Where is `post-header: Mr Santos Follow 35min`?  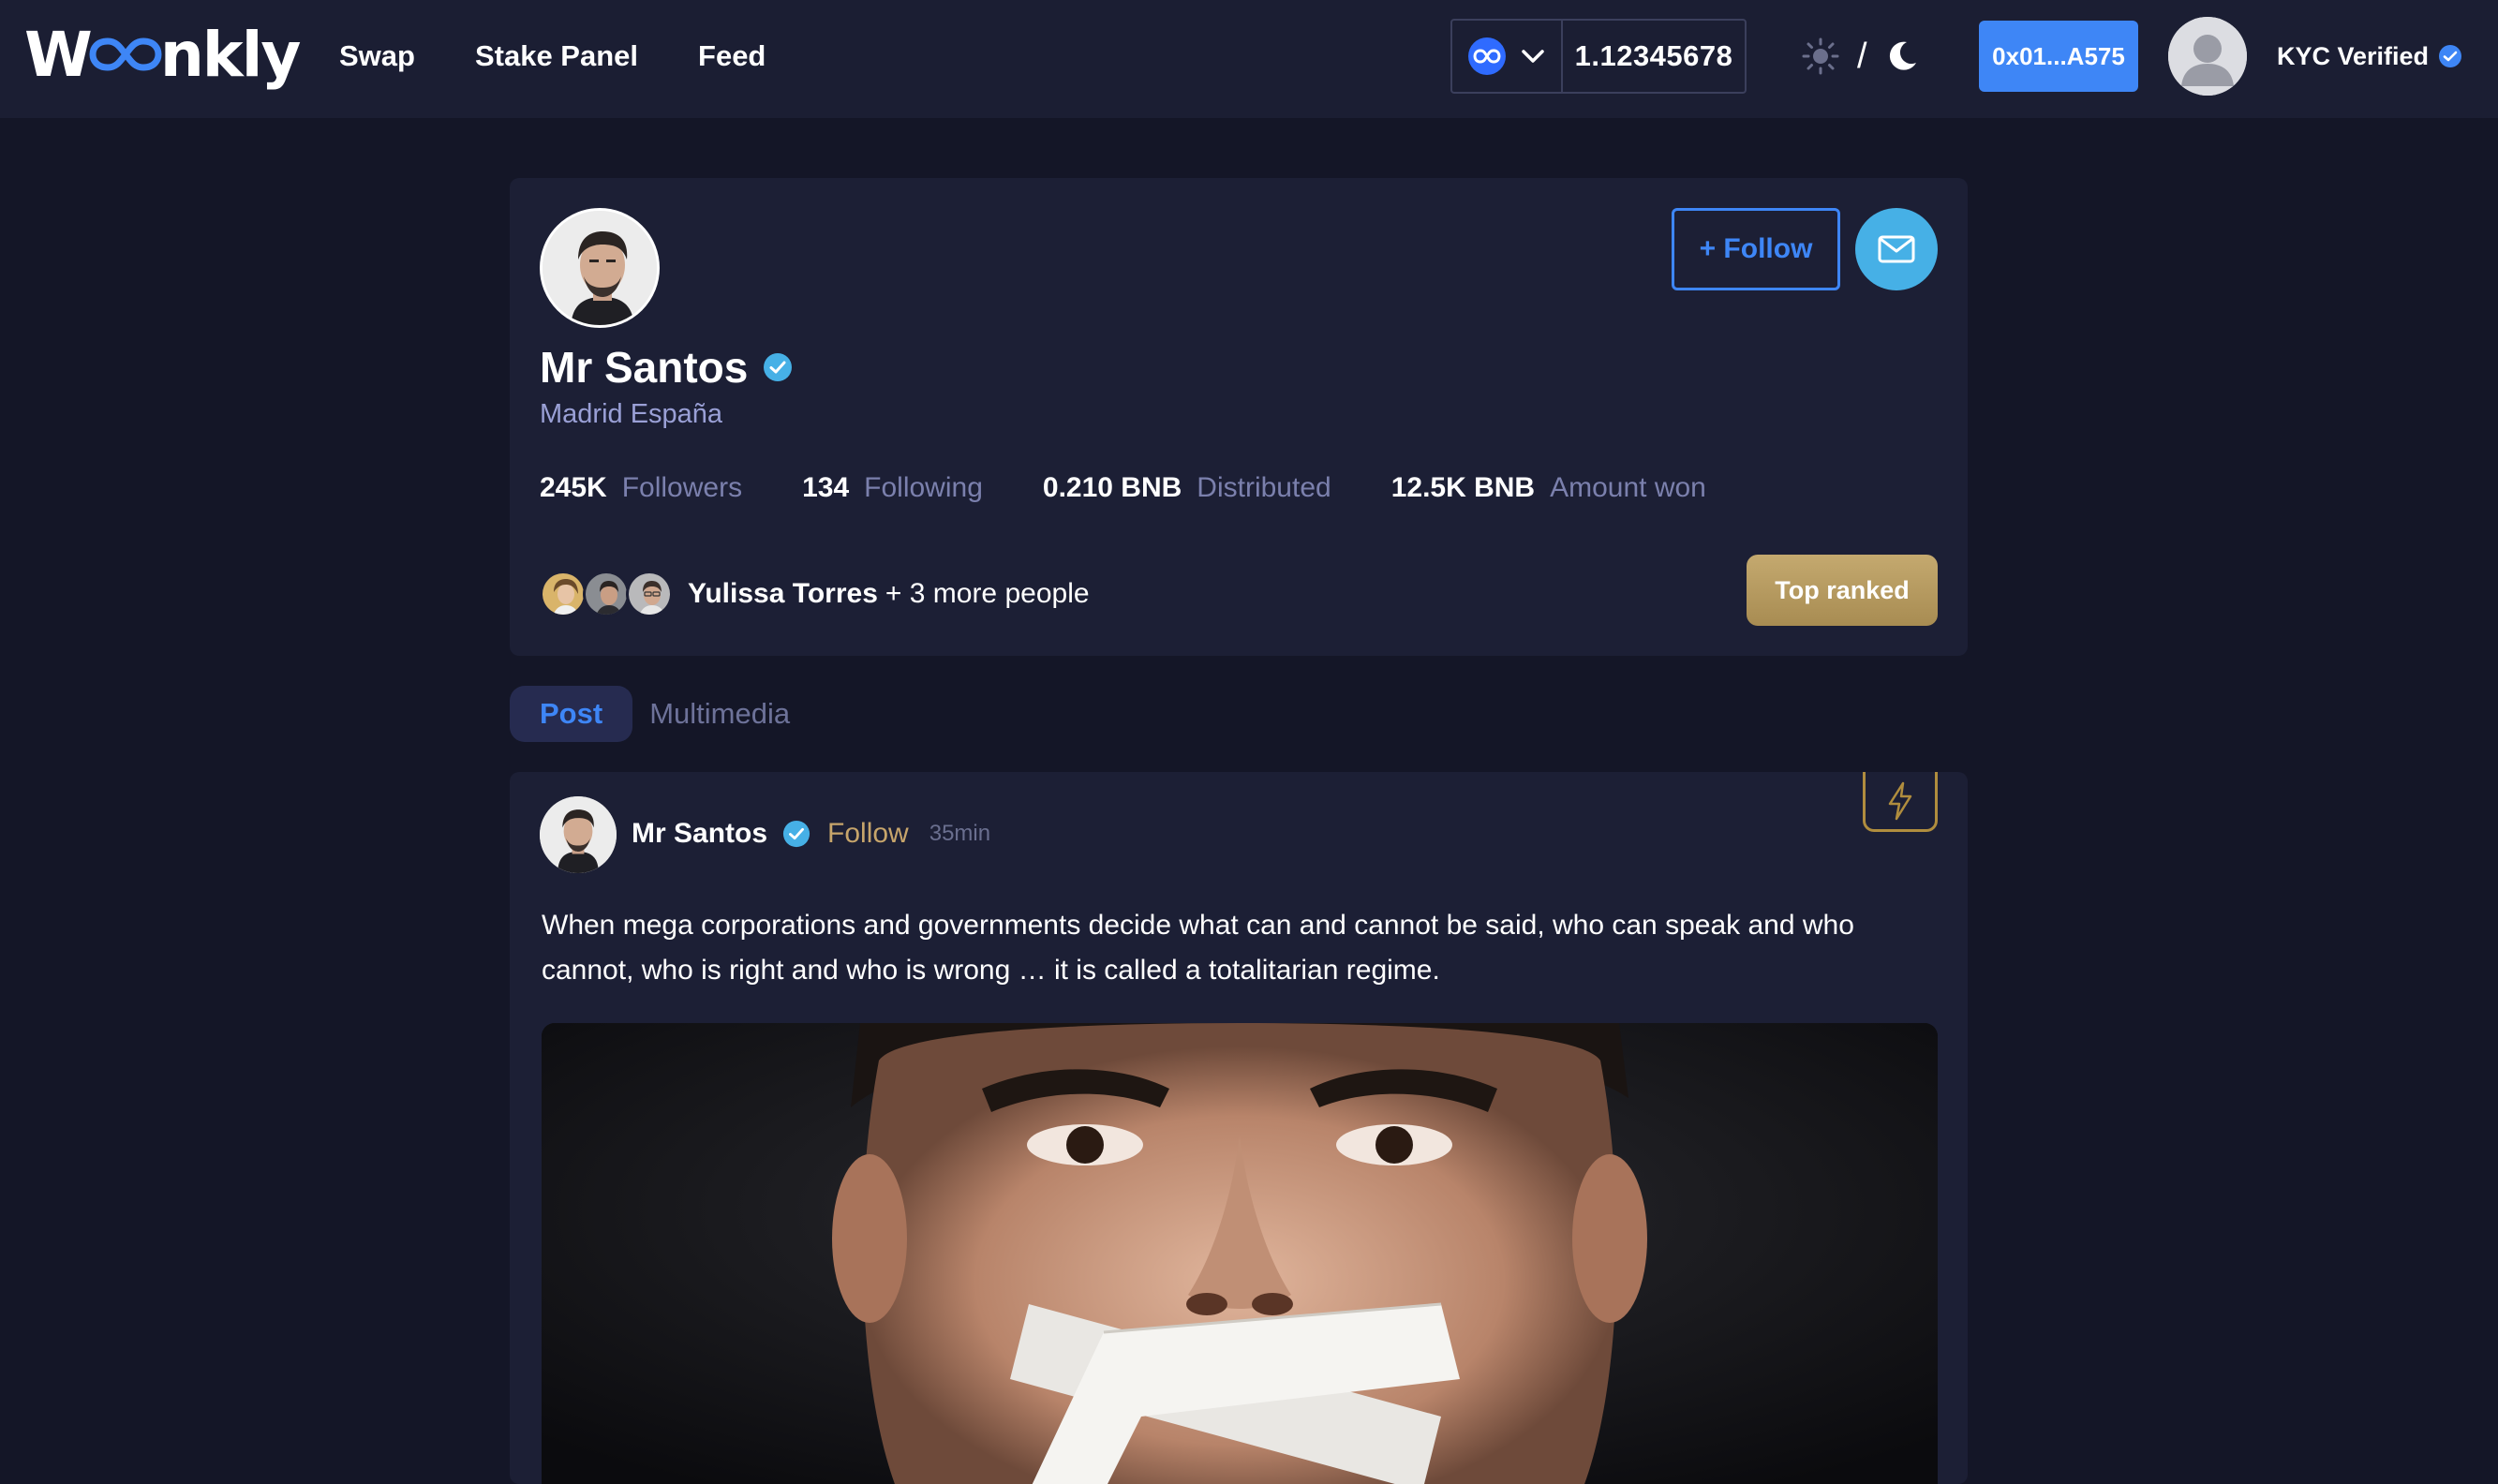
post-header: Mr Santos Follow 35min is located at coordinates (811, 833).